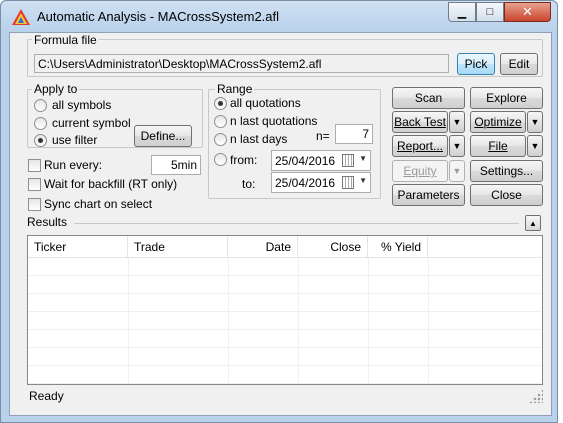 The height and width of the screenshot is (423, 563). What do you see at coordinates (263, 247) in the screenshot?
I see `column-header-date: Date` at bounding box center [263, 247].